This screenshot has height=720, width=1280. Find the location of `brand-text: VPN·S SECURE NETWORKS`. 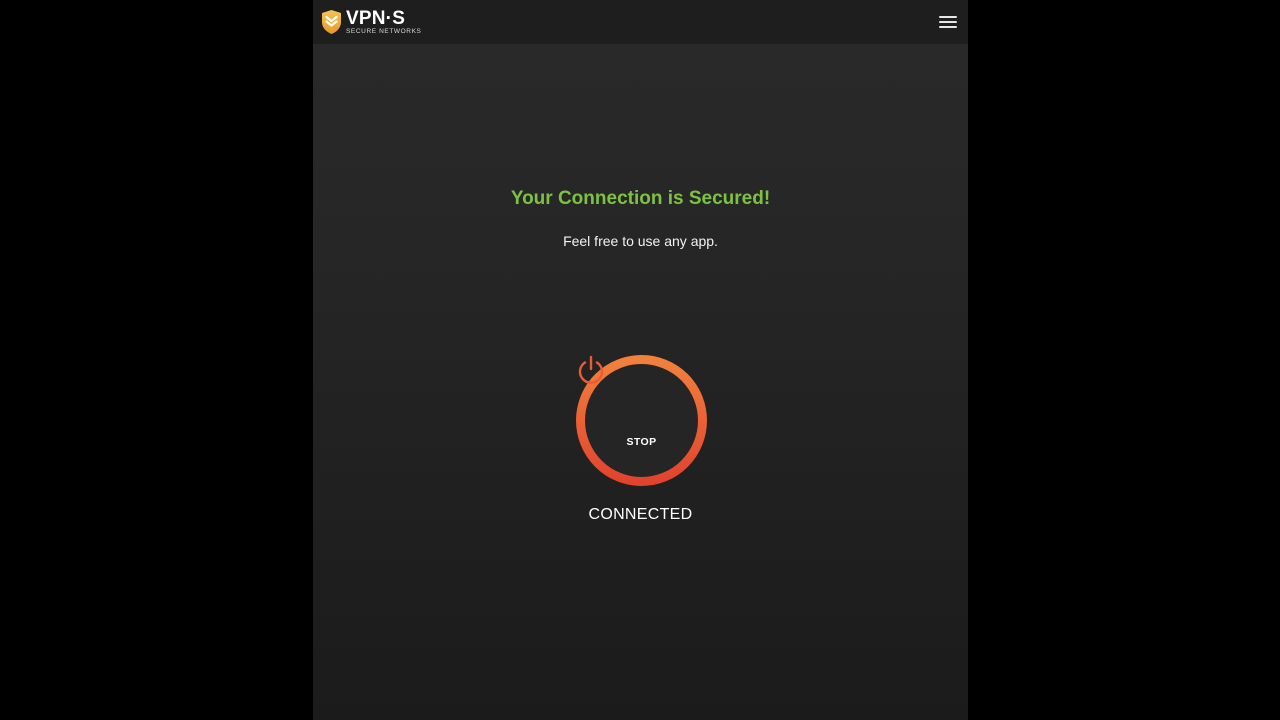

brand-text: VPN·S SECURE NETWORKS is located at coordinates (383, 22).